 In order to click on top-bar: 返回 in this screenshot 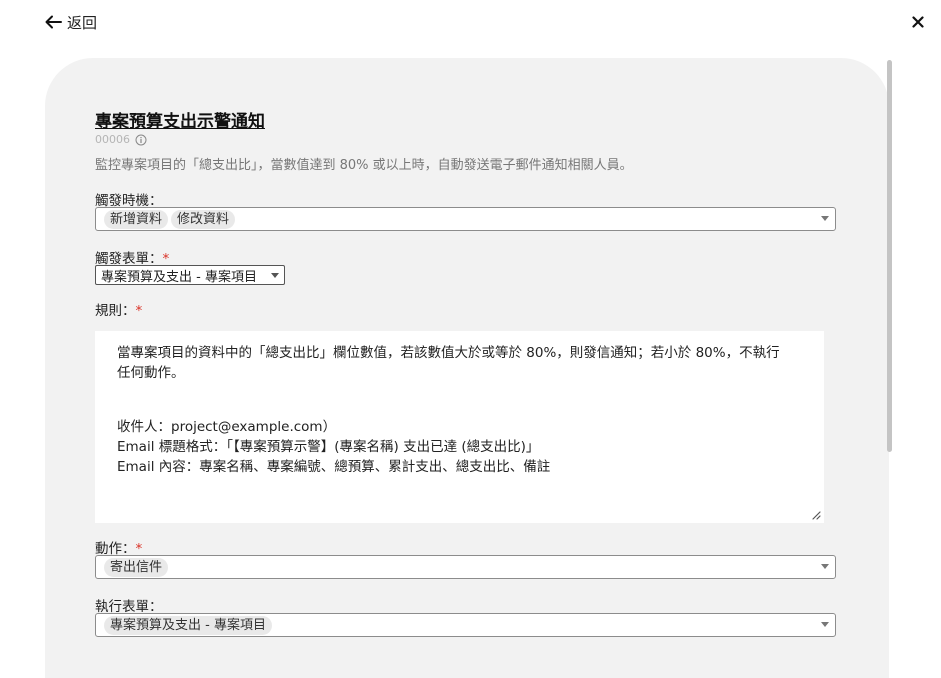, I will do `click(470, 22)`.